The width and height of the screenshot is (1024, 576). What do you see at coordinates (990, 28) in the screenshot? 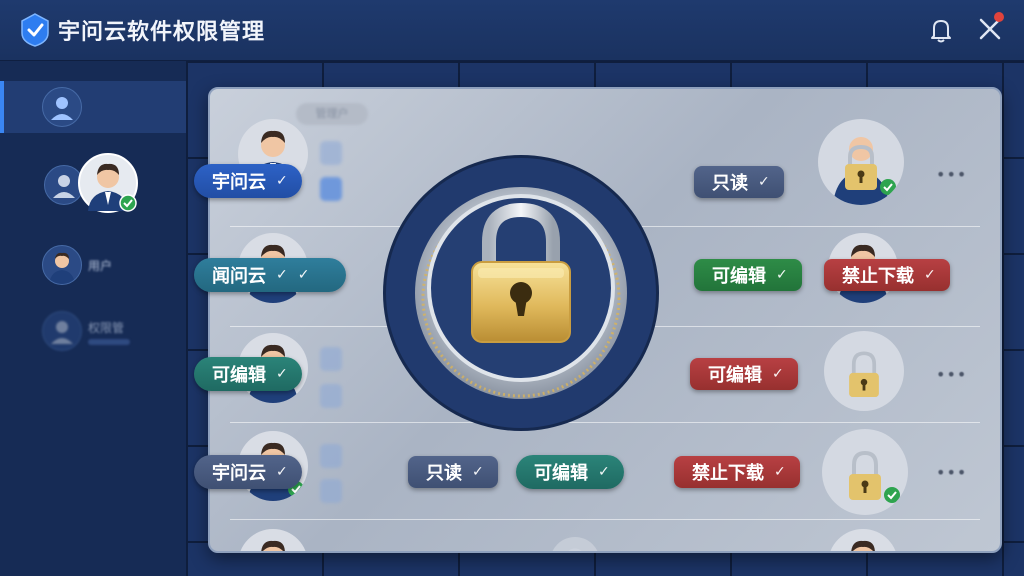
I see `tools-button` at bounding box center [990, 28].